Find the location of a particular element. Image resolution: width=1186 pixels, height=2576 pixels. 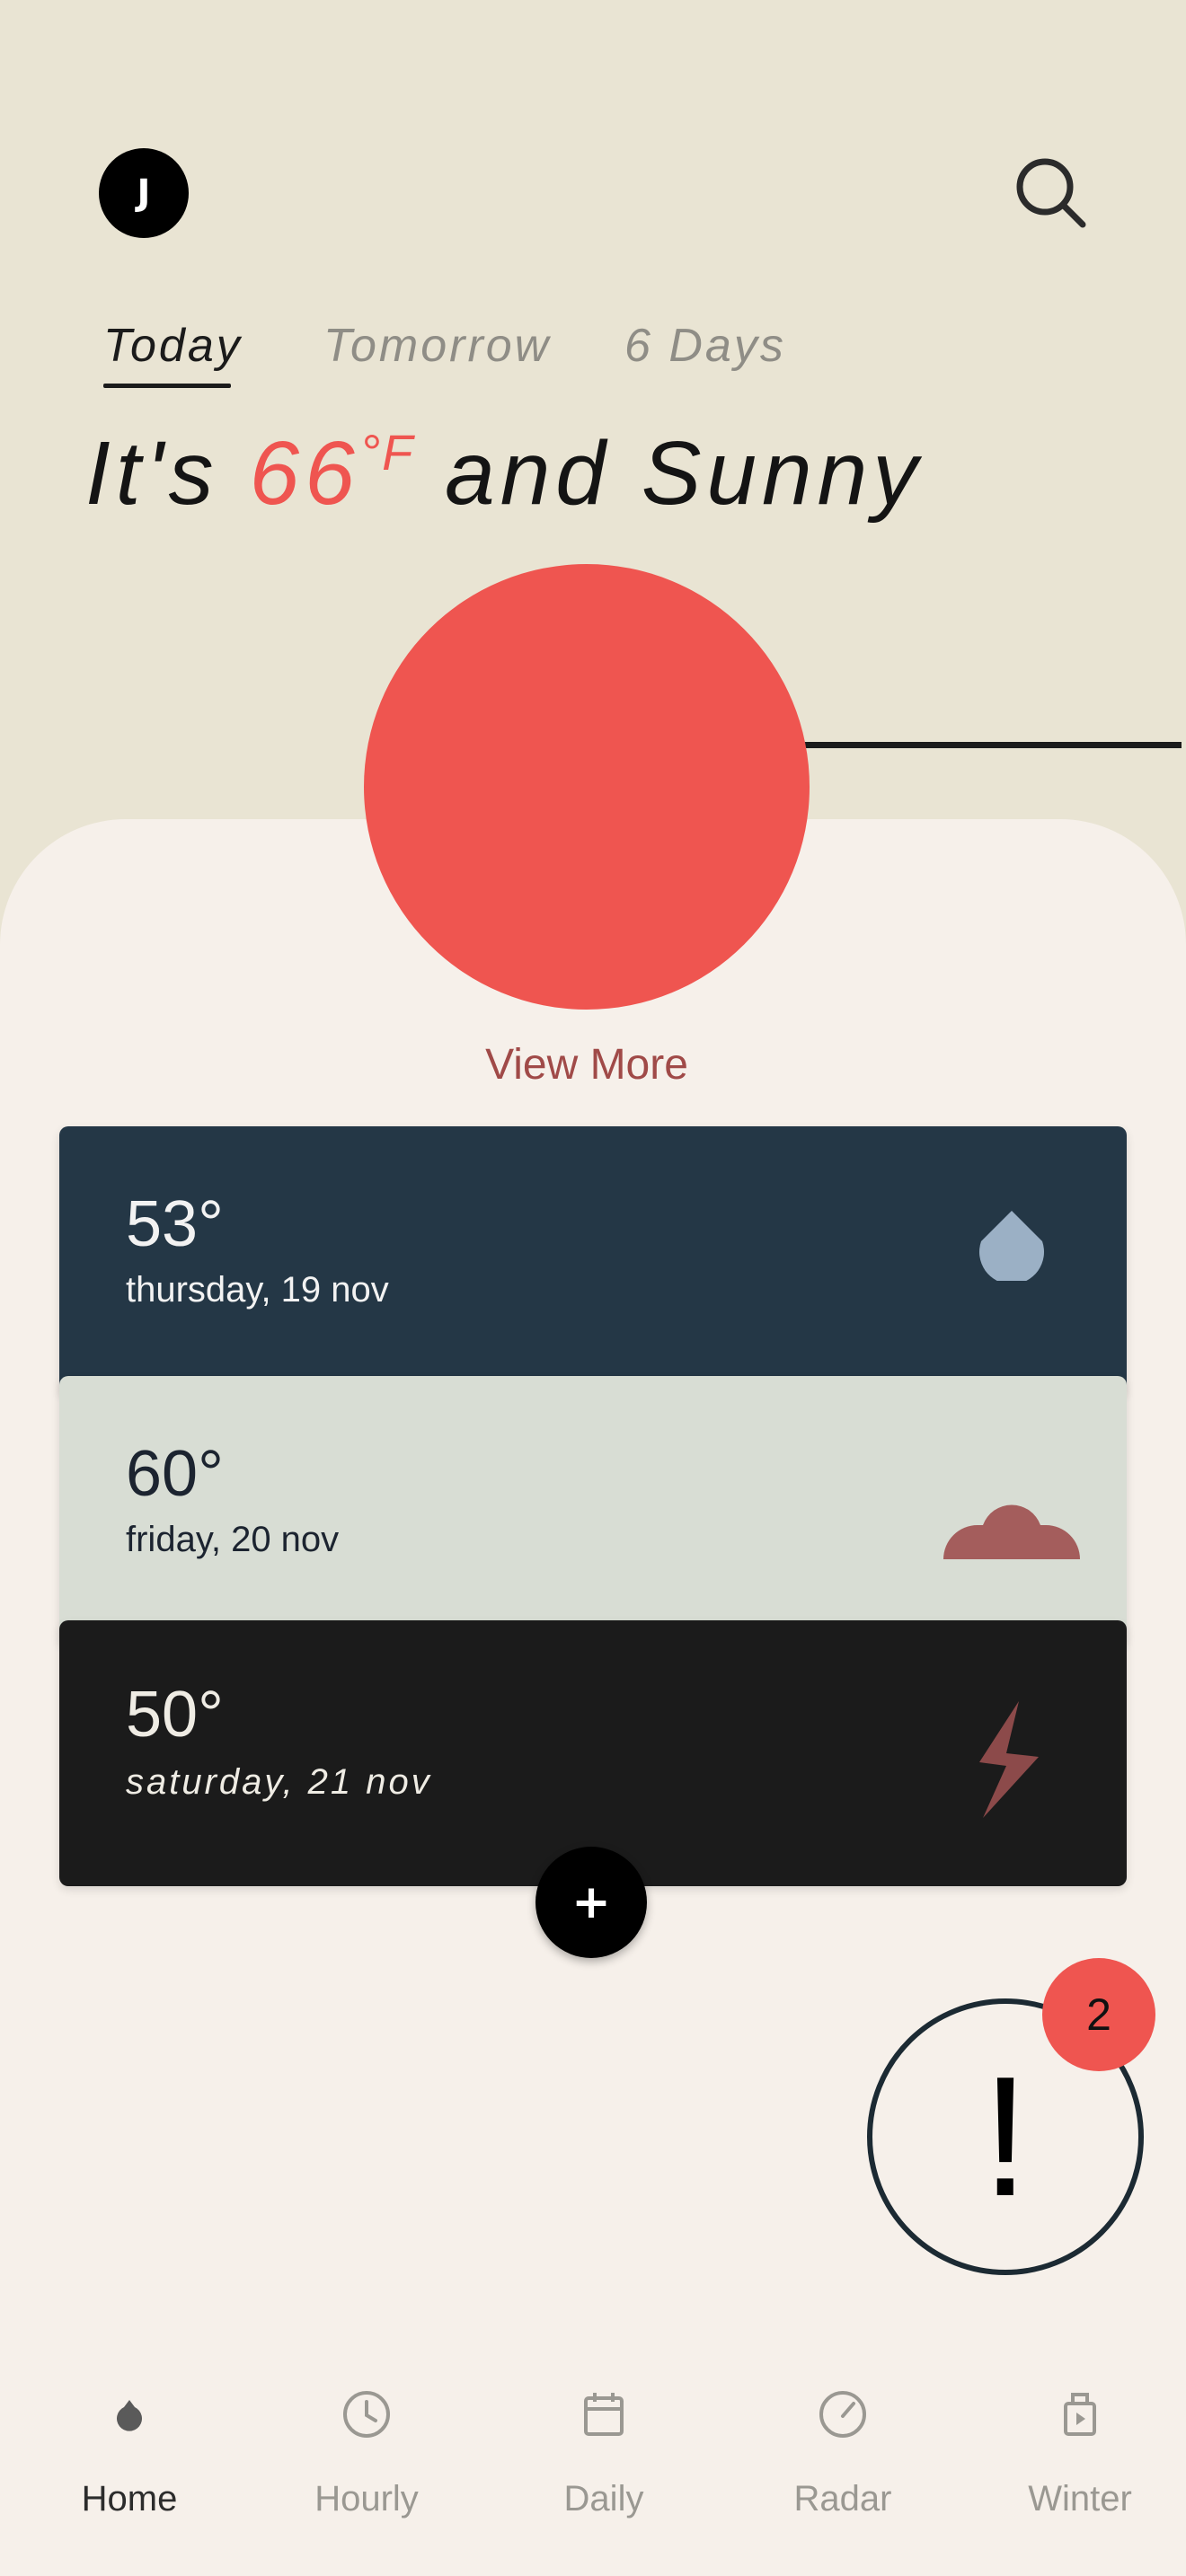

forecast-temperature: 53° is located at coordinates (175, 1224).